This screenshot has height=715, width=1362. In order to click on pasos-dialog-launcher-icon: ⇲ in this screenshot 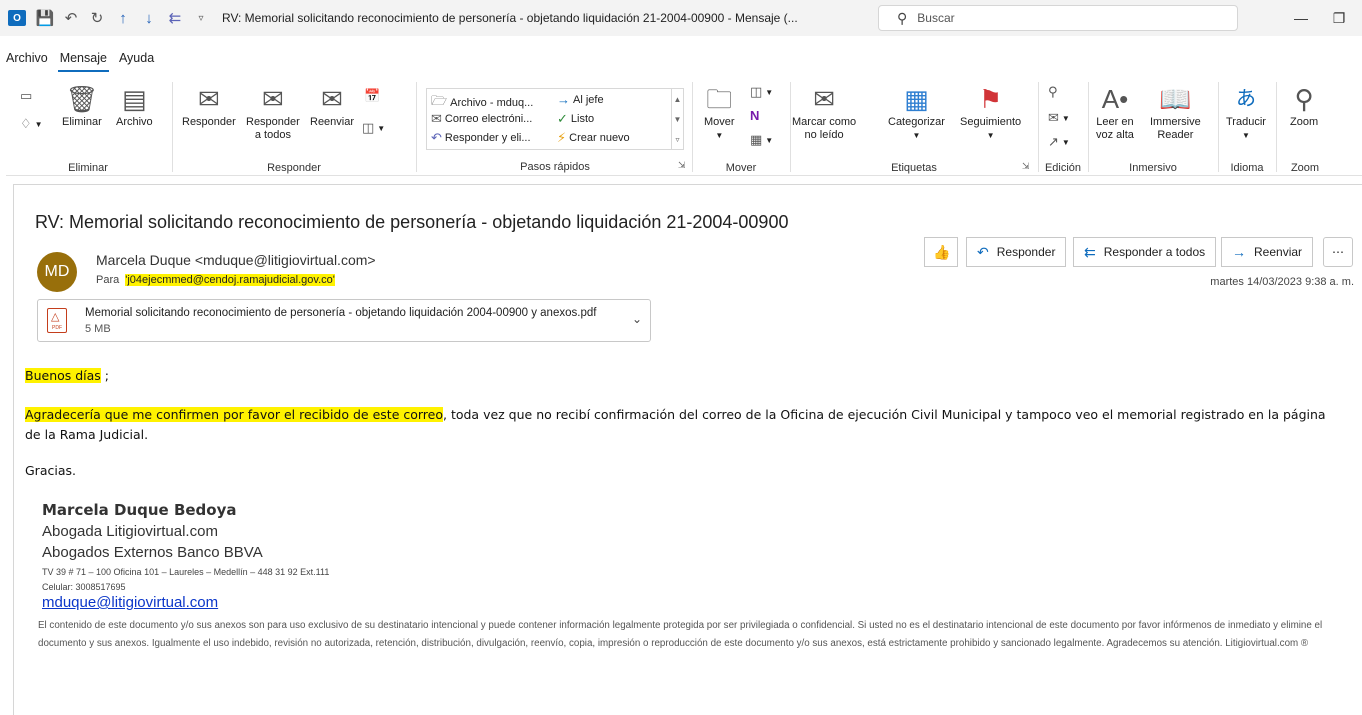, I will do `click(682, 165)`.